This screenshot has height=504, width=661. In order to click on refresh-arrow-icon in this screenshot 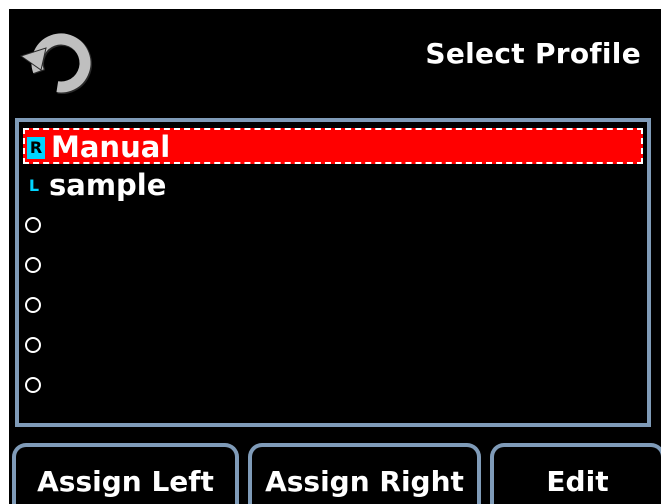, I will do `click(55, 63)`.